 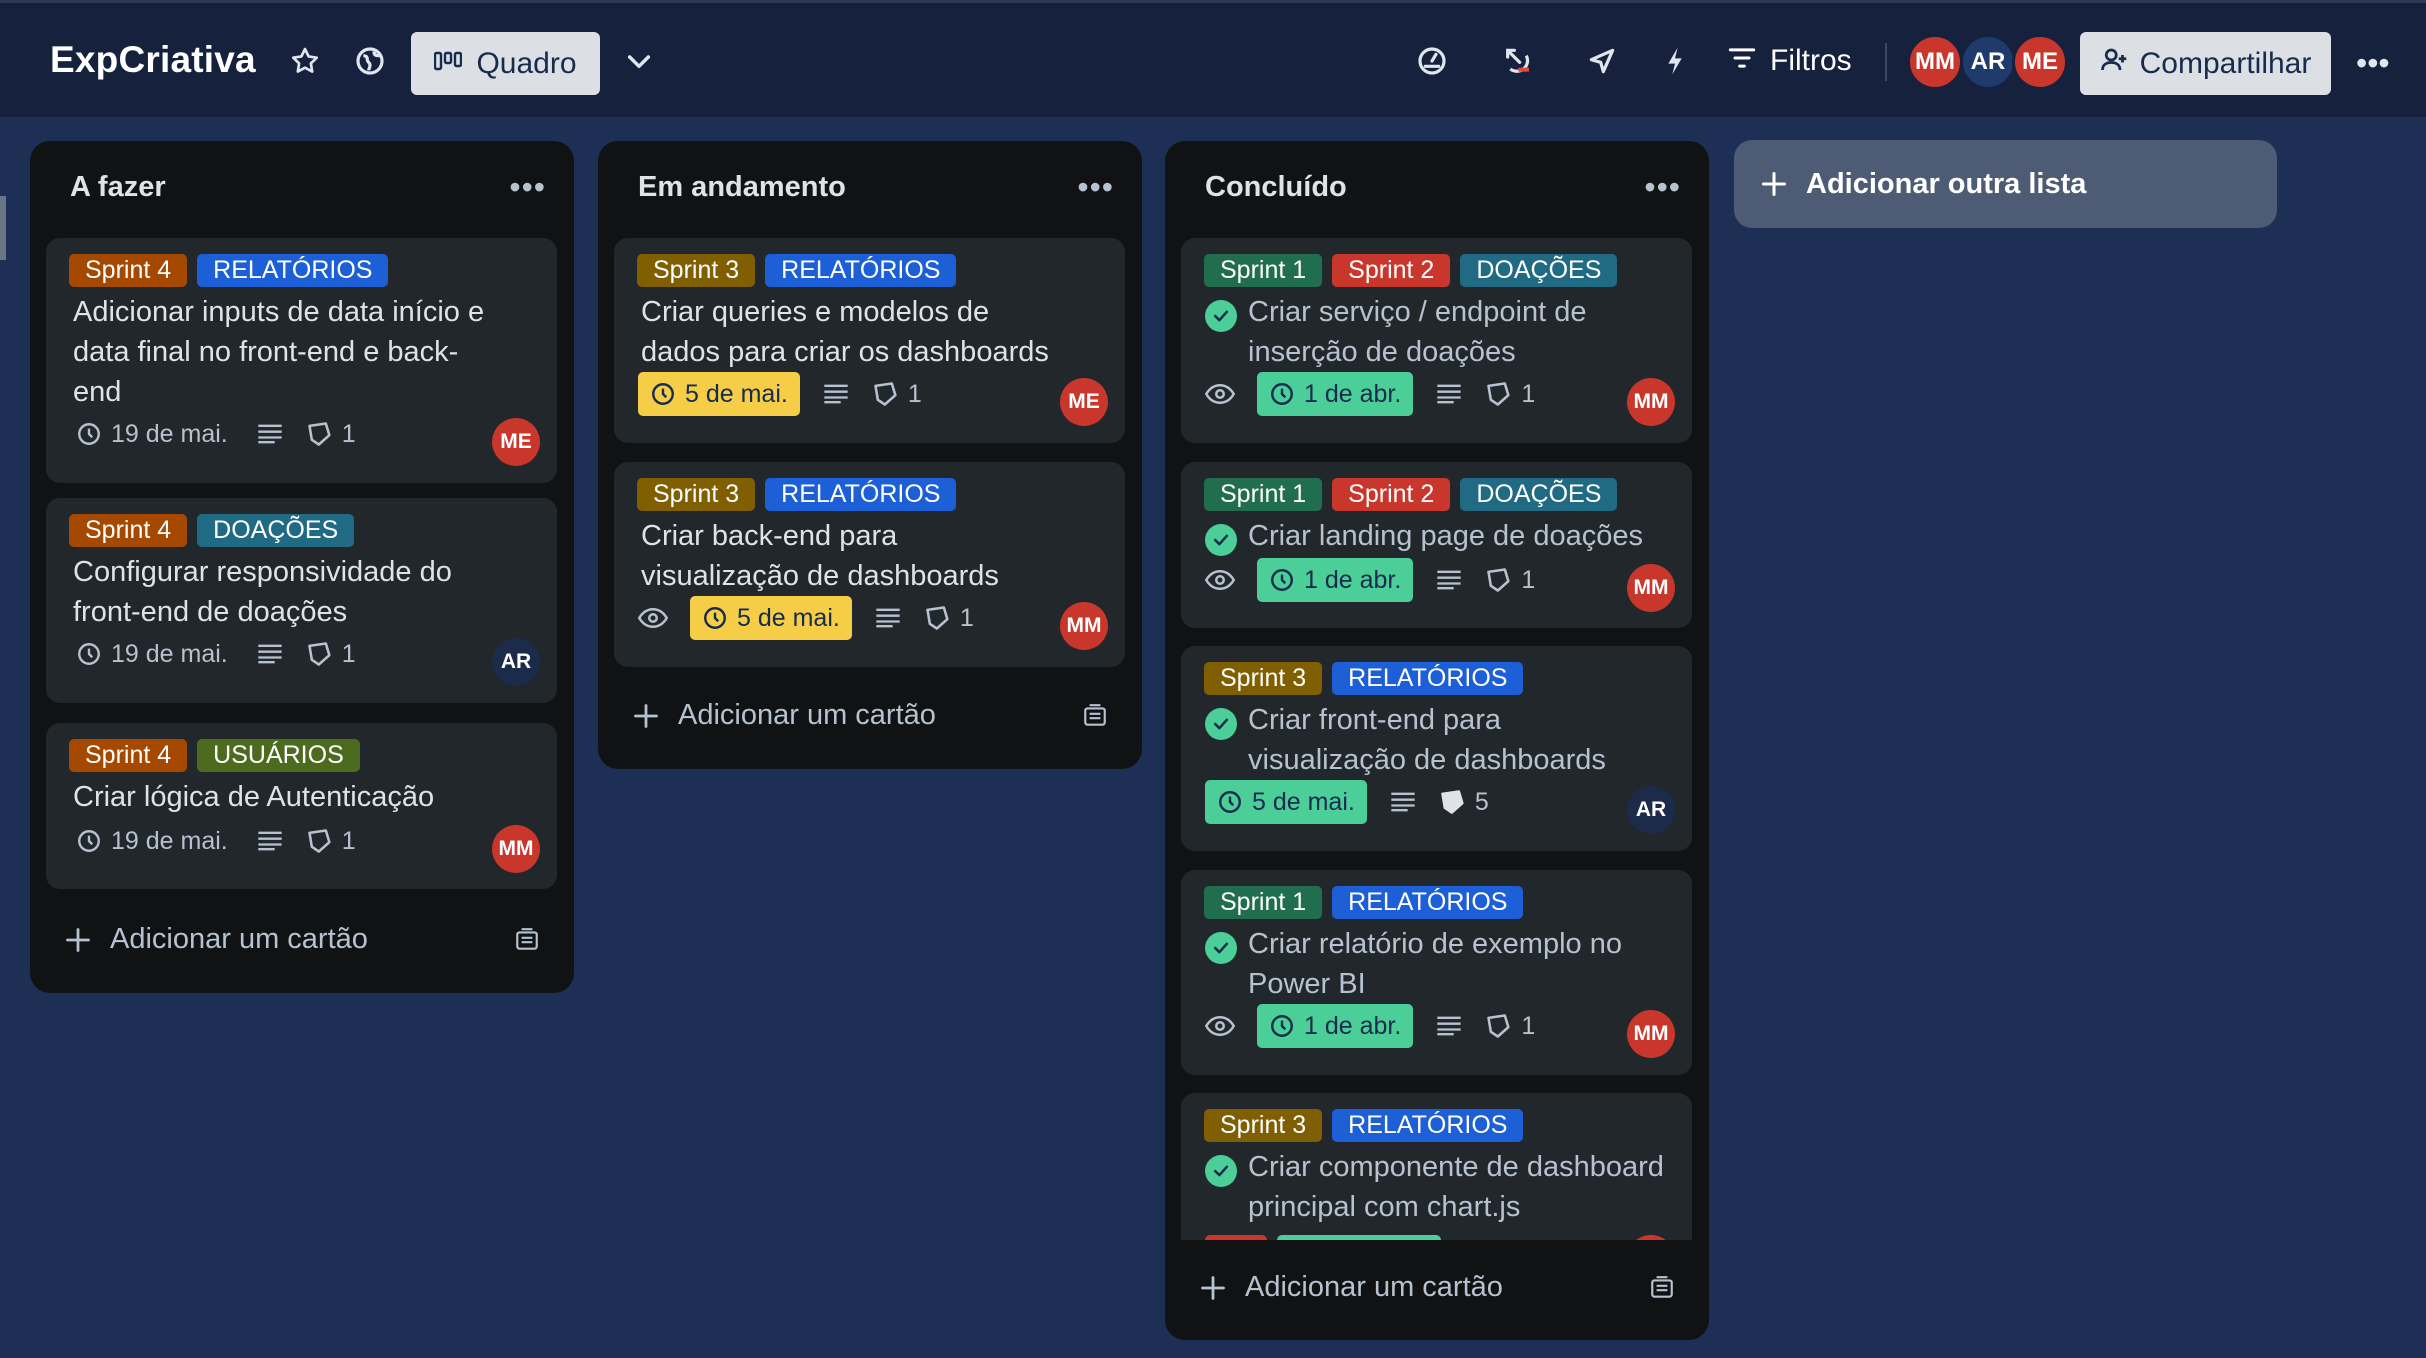 What do you see at coordinates (1675, 61) in the screenshot?
I see `automation-icon` at bounding box center [1675, 61].